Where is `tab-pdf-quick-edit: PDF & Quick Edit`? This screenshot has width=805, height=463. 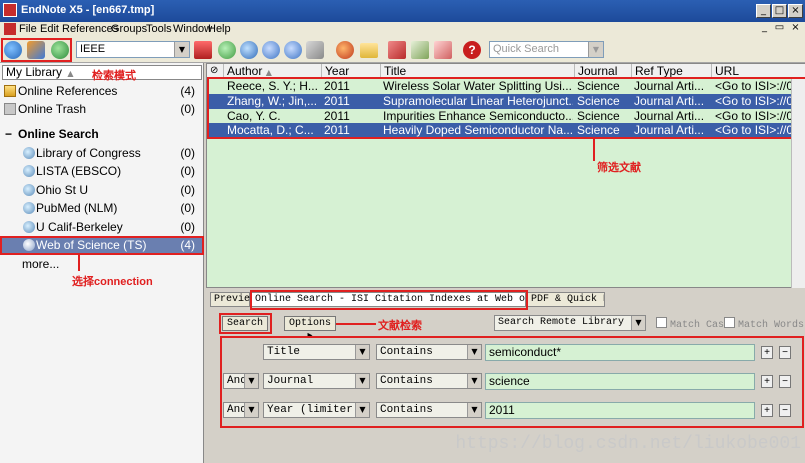 tab-pdf-quick-edit: PDF & Quick Edit is located at coordinates (566, 299).